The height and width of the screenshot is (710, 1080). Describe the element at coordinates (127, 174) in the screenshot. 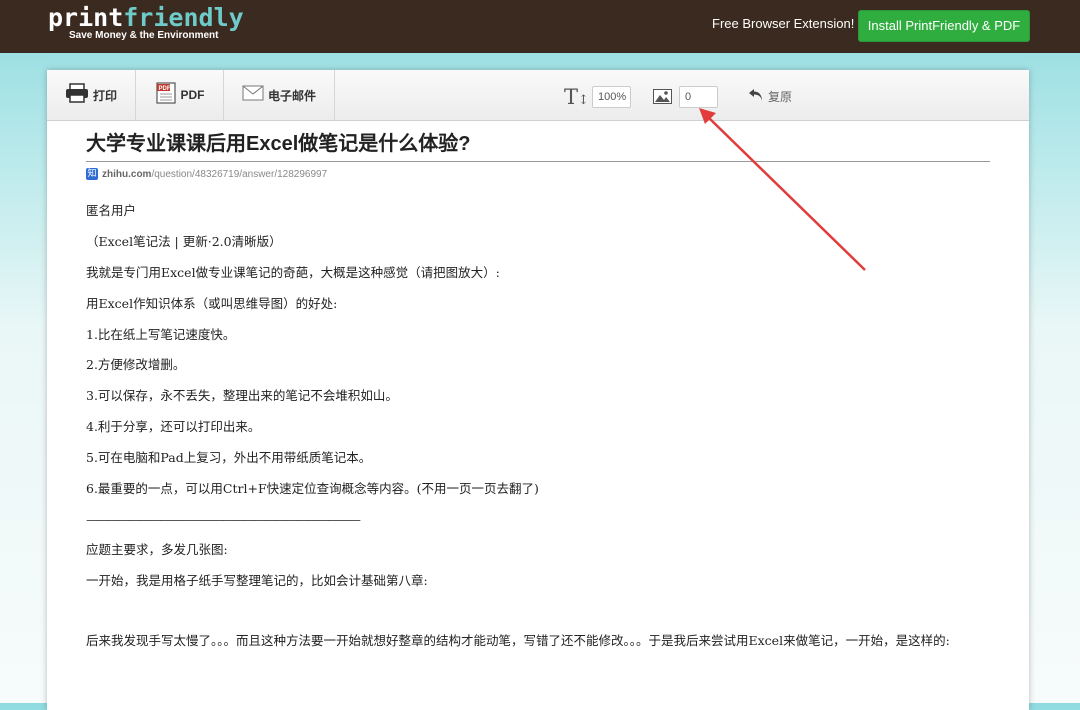

I see `source-domain: zhihu.com` at that location.